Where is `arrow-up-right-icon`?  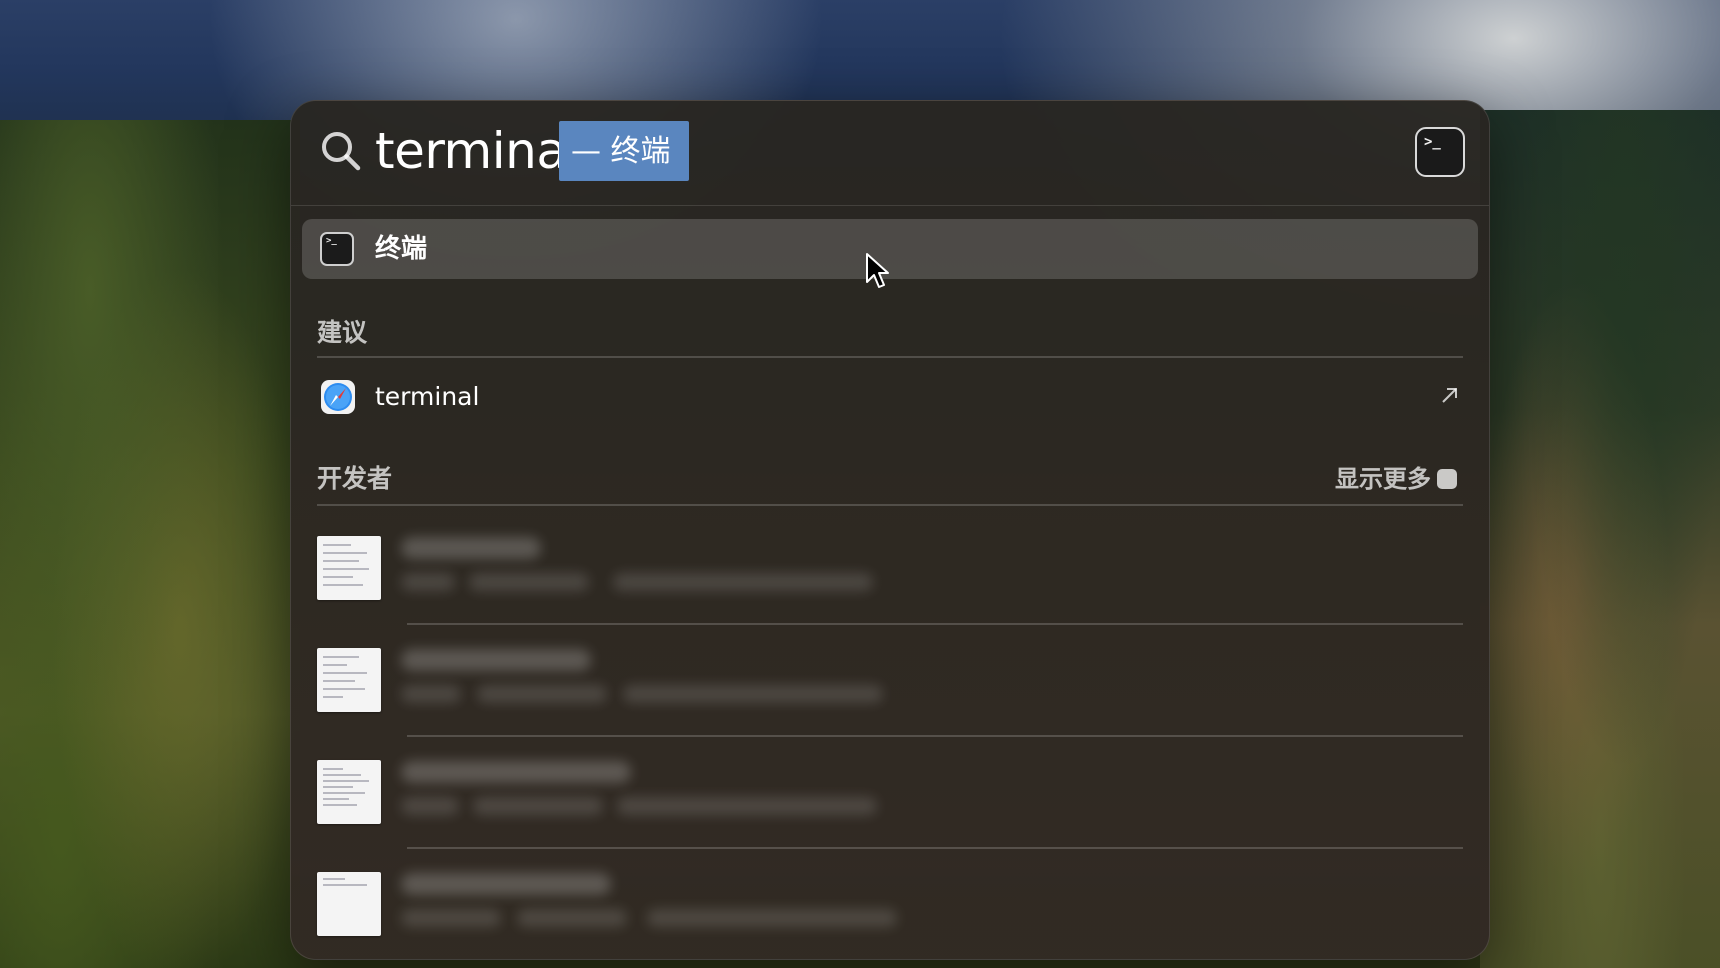 arrow-up-right-icon is located at coordinates (1449, 395).